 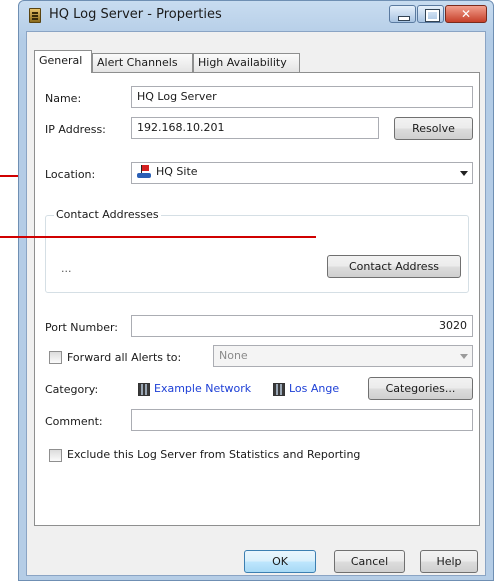 I want to click on contact-addresses-group, so click(x=257, y=254).